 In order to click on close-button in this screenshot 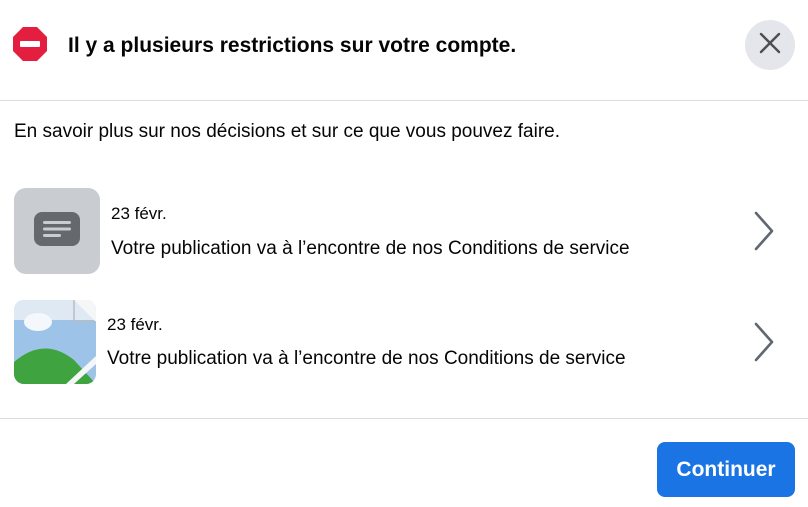, I will do `click(770, 45)`.